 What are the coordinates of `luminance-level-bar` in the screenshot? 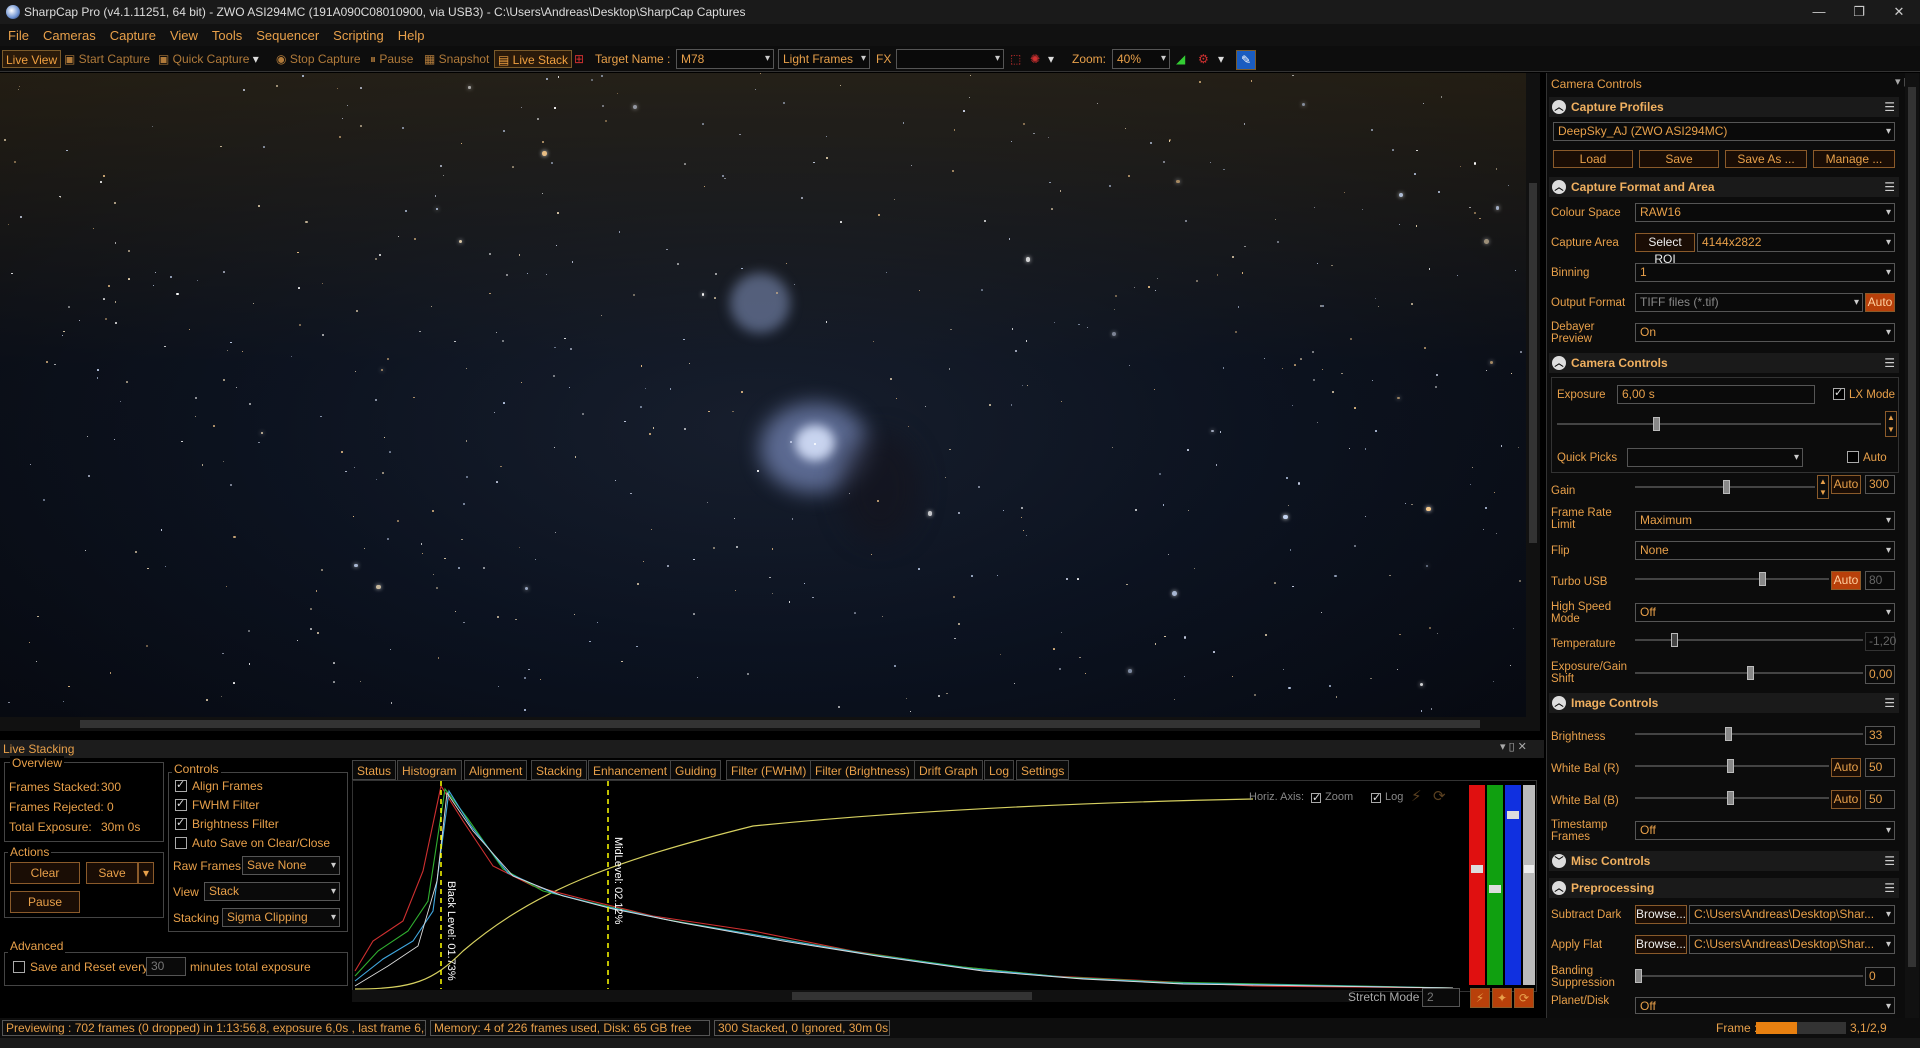 It's located at (1529, 885).